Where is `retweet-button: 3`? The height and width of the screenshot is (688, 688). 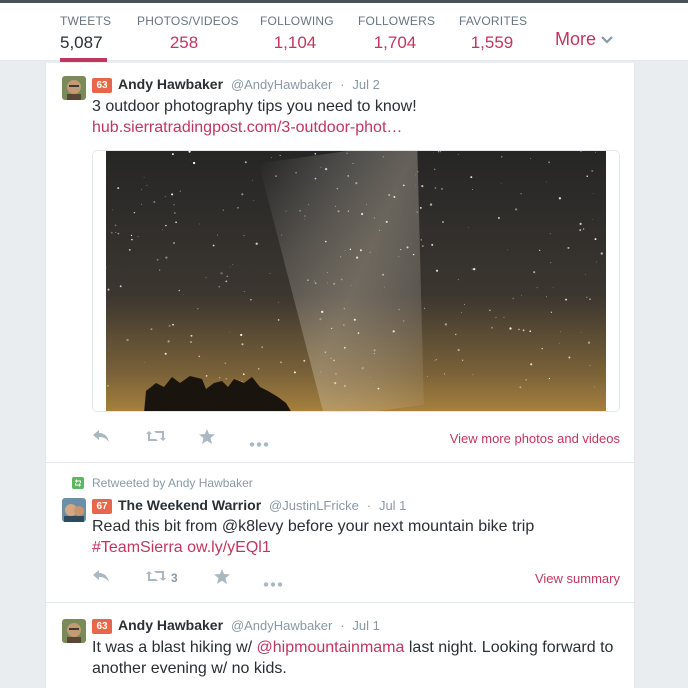
retweet-button: 3 is located at coordinates (162, 578).